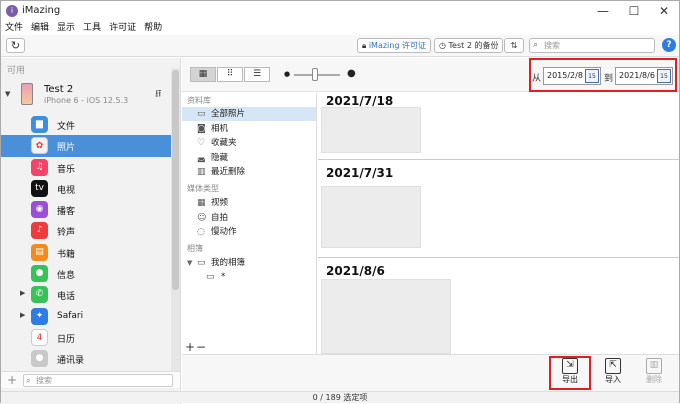  Describe the element at coordinates (360, 173) in the screenshot. I see `date-header: 2021/7/31` at that location.